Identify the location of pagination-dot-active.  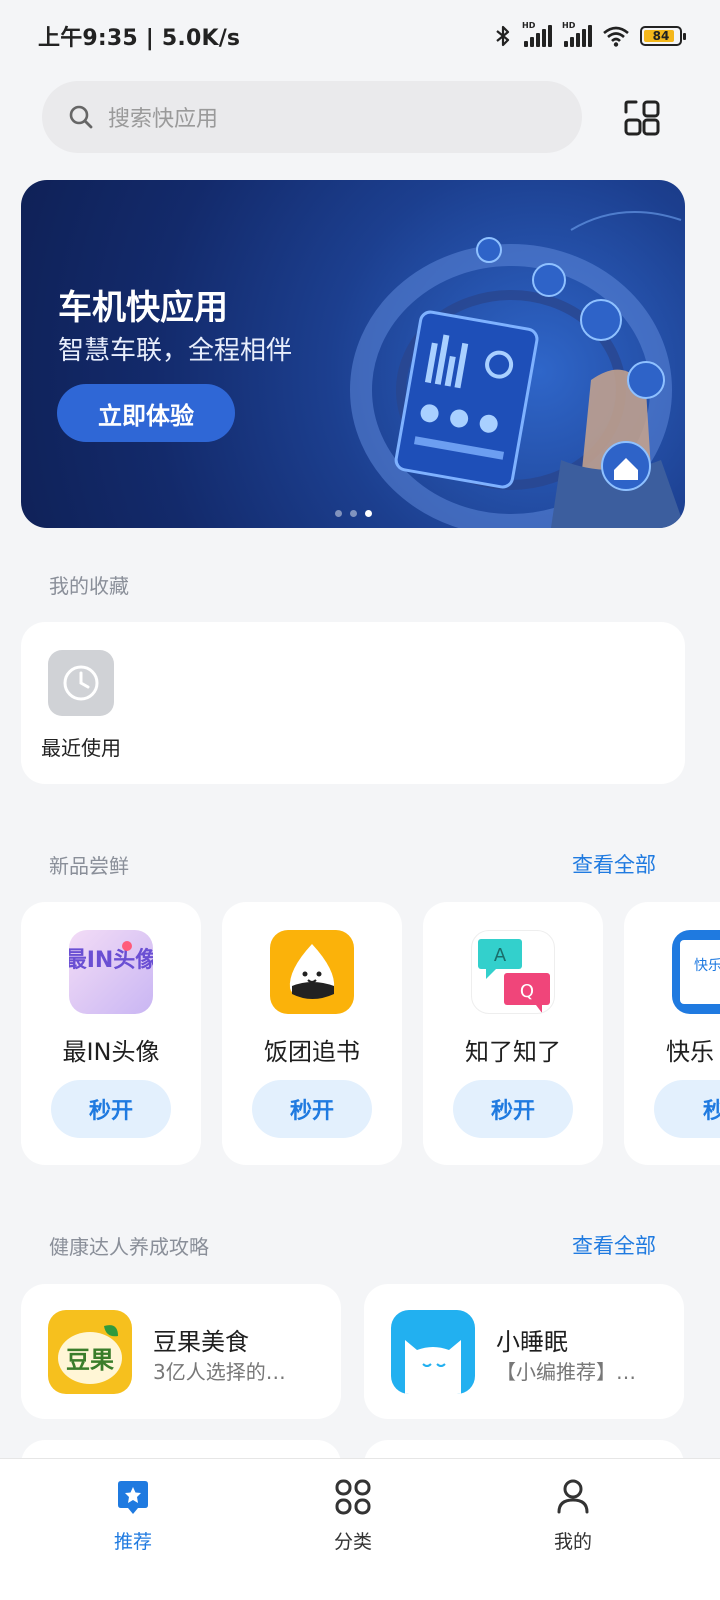
(368, 513).